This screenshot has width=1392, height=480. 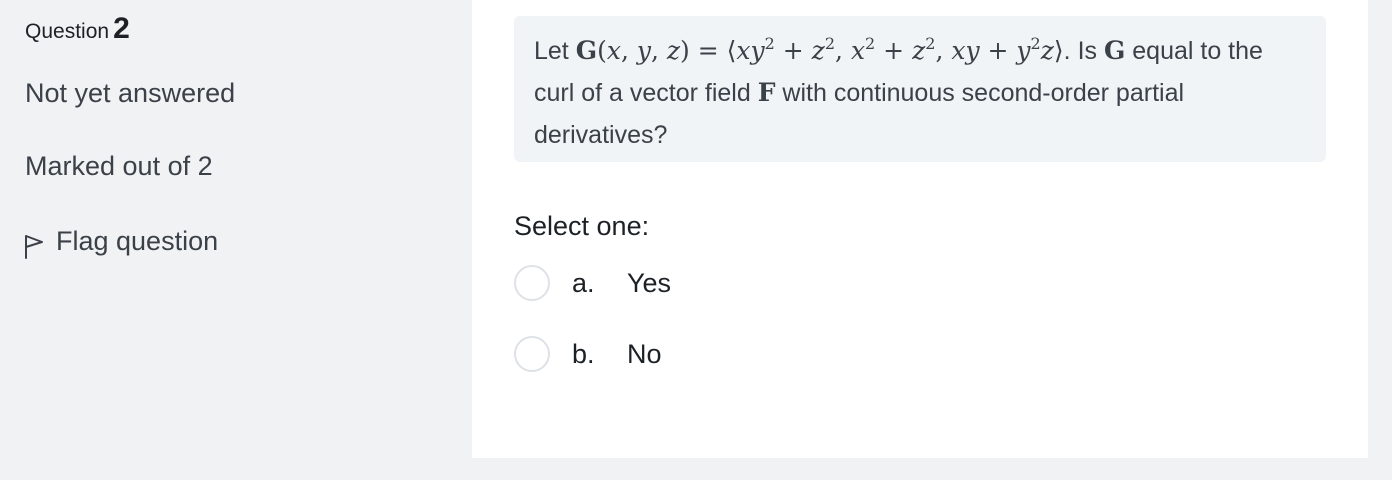 What do you see at coordinates (583, 282) in the screenshot?
I see `option-letter-a: a.` at bounding box center [583, 282].